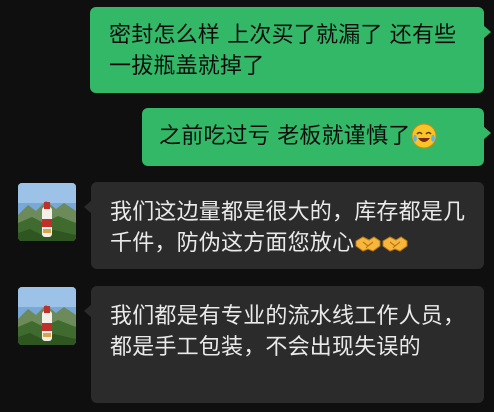  I want to click on message-text: 密封怎么样 上次买了就漏了 还有些一拔瓶盖就掉了, so click(283, 51).